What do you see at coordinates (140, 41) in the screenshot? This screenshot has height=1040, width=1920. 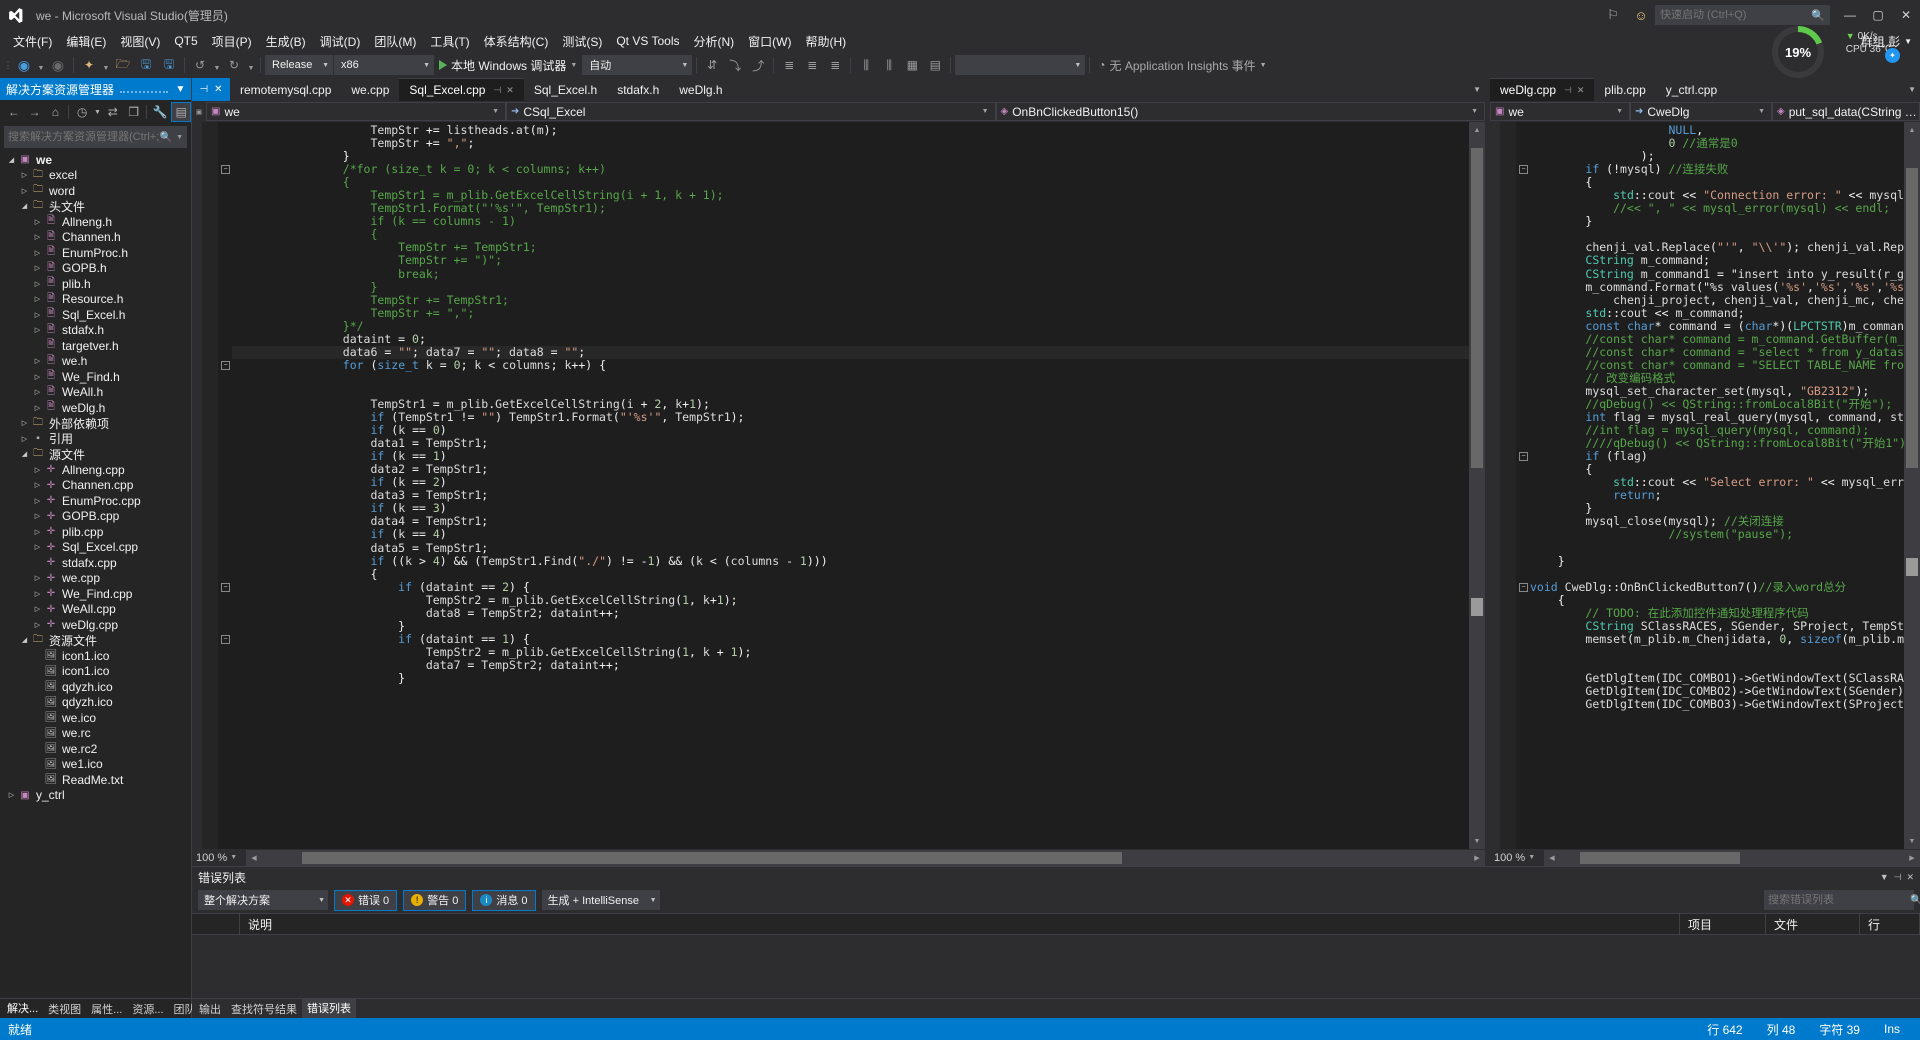 I see `menu-view: 视图(V)` at bounding box center [140, 41].